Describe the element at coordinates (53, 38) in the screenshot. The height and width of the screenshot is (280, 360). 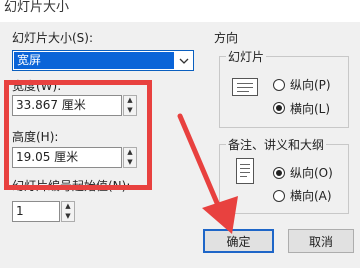
I see `slide-size-label: 幻灯片大小(S):` at that location.